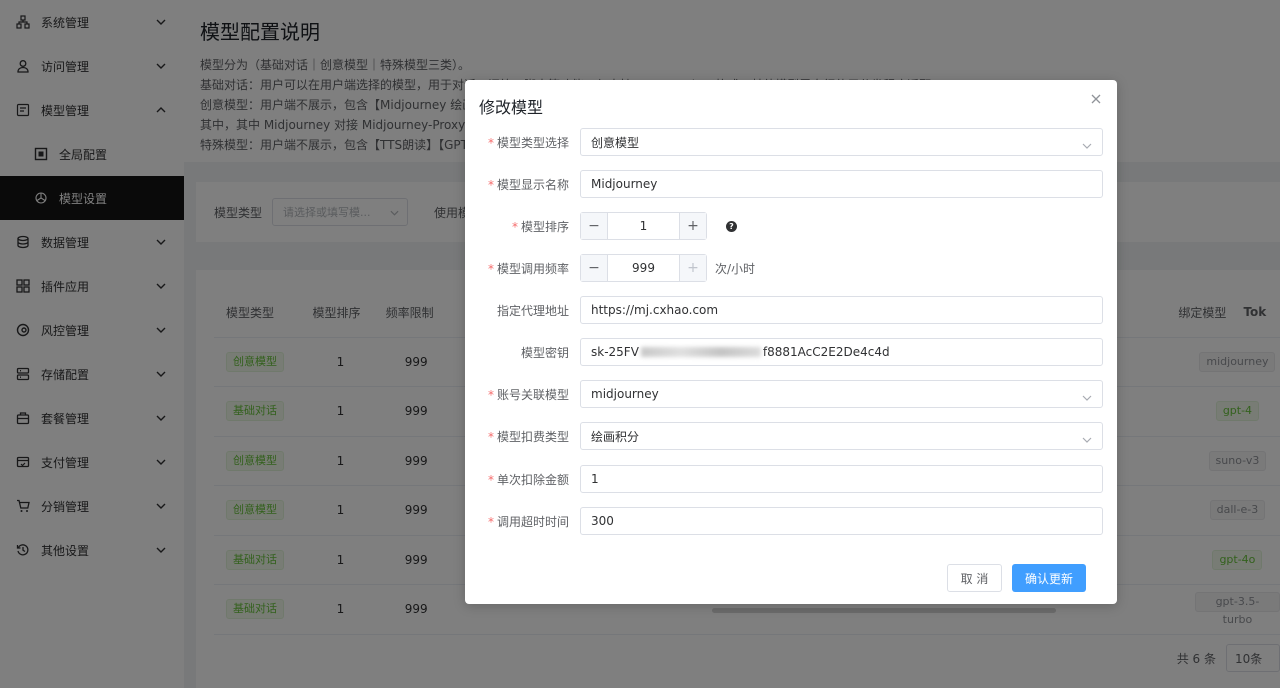 This screenshot has width=1280, height=688. I want to click on form-row-deduct-type: * 模型扣费类型 绘画积分, so click(791, 436).